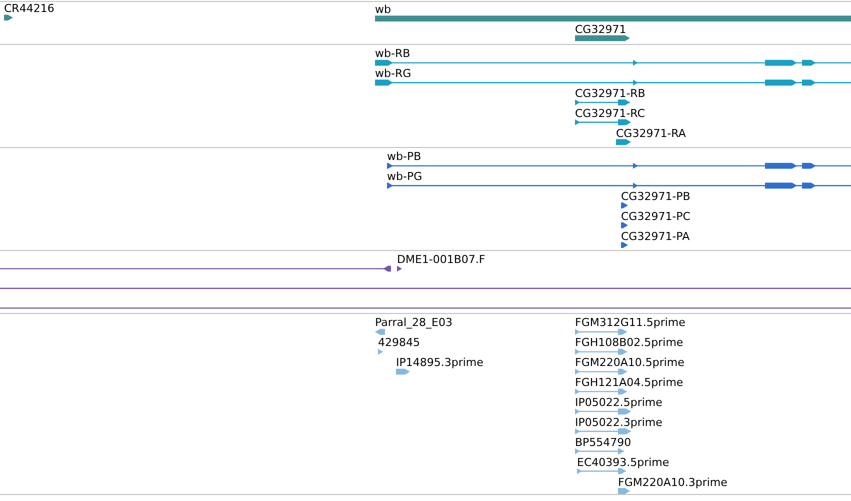 Image resolution: width=851 pixels, height=501 pixels. What do you see at coordinates (629, 382) in the screenshot?
I see `feature-label: FGH121A04.5prime` at bounding box center [629, 382].